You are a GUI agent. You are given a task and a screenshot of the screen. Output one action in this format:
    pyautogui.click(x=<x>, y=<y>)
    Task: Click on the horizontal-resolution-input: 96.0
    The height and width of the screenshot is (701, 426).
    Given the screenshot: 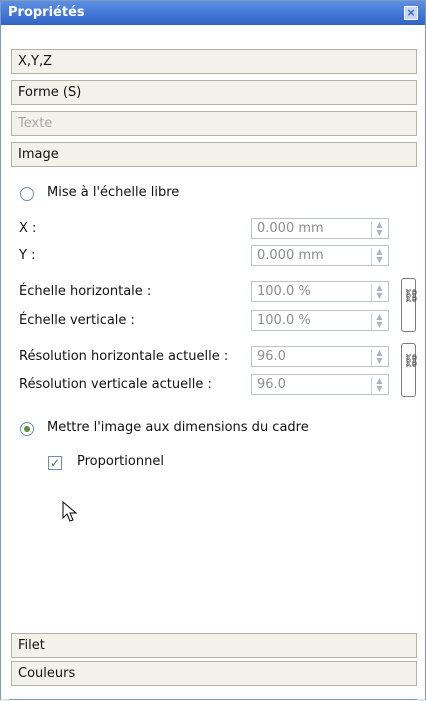 What is the action you would take?
    pyautogui.click(x=320, y=356)
    